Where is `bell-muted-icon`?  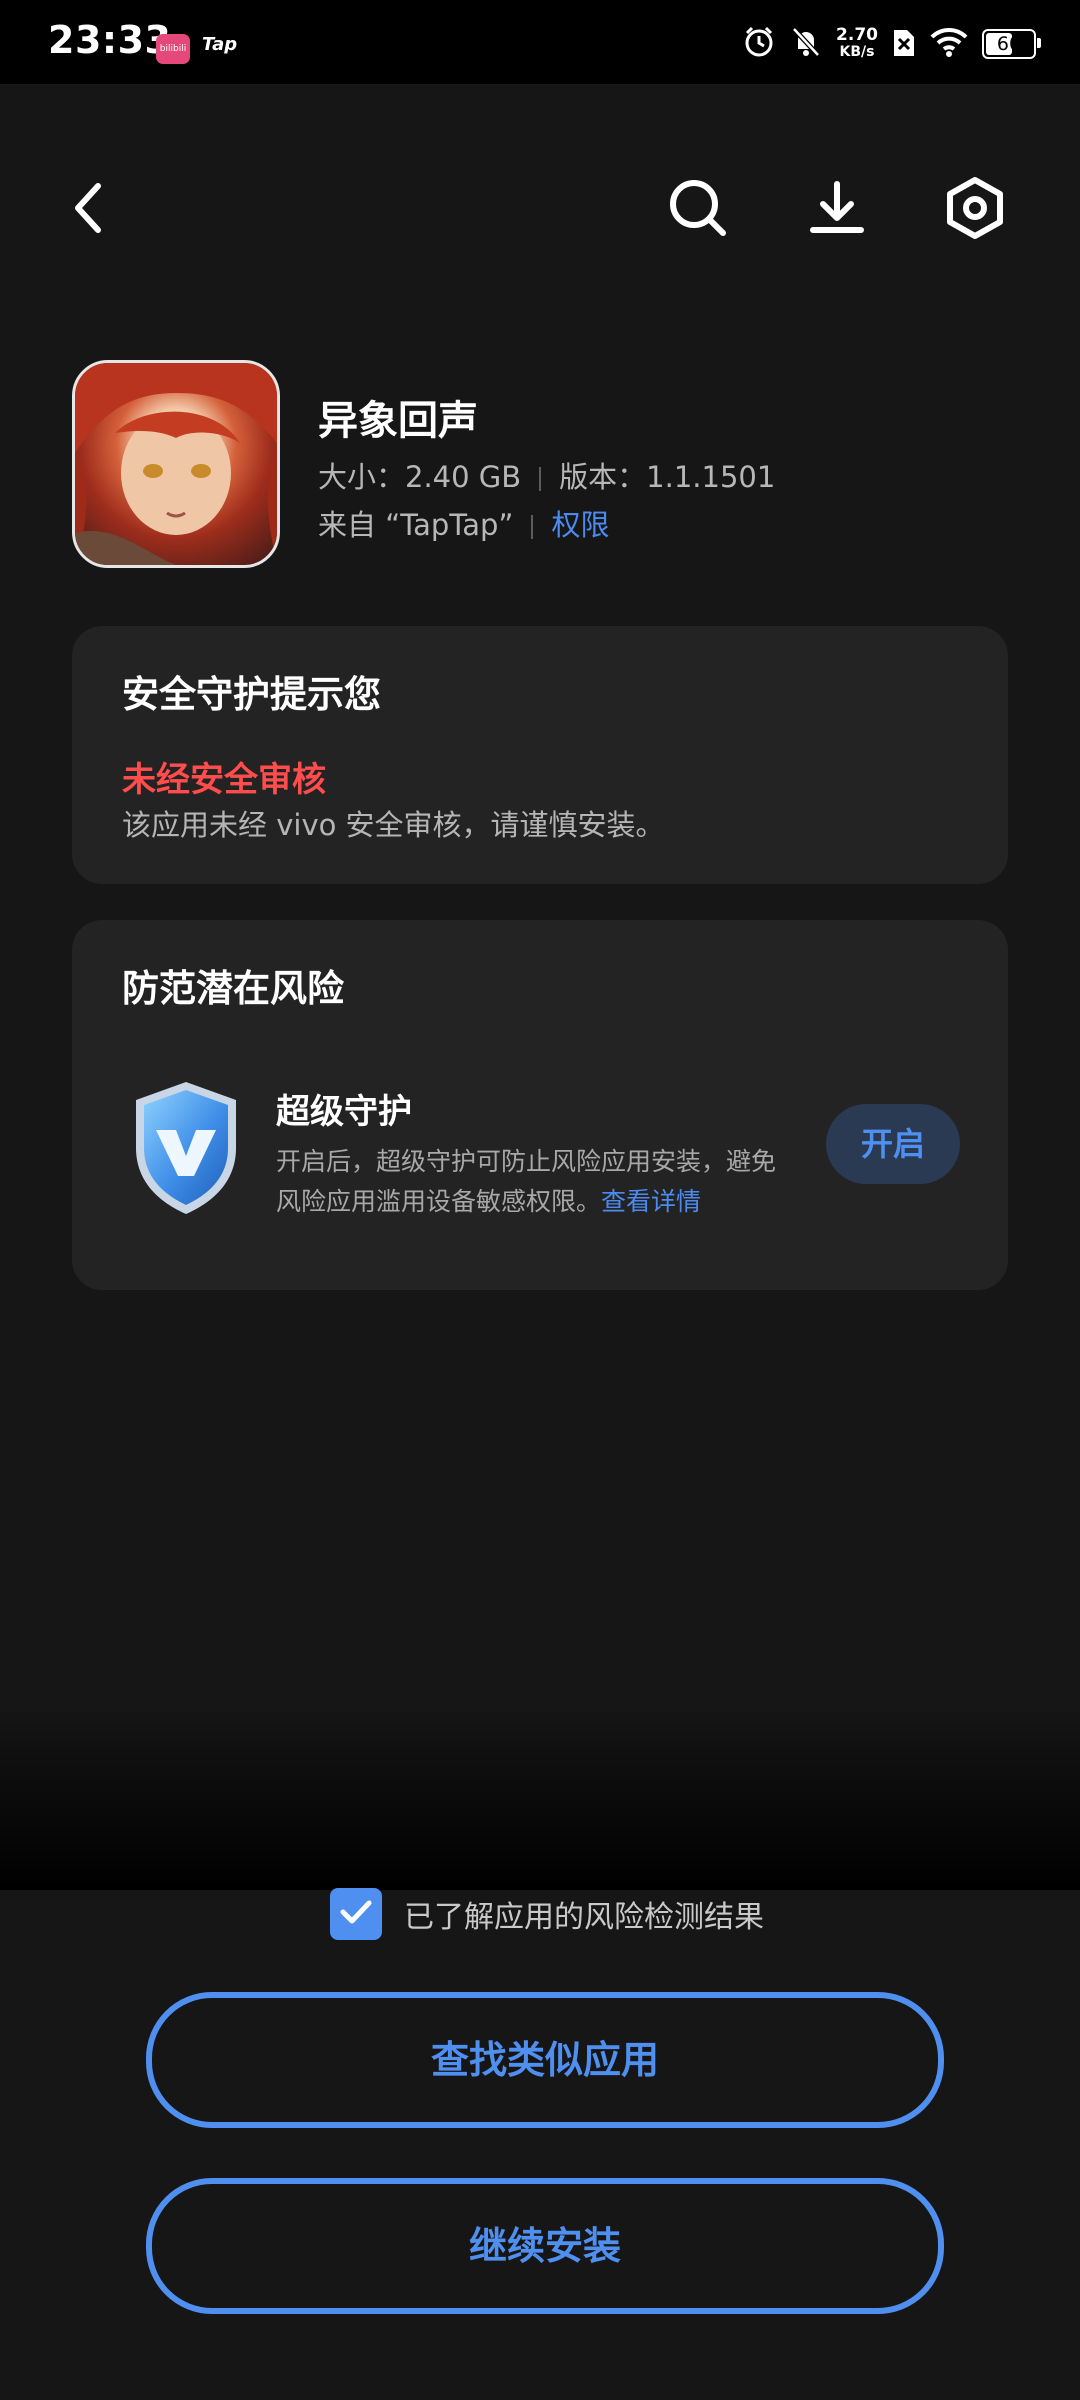
bell-muted-icon is located at coordinates (806, 44).